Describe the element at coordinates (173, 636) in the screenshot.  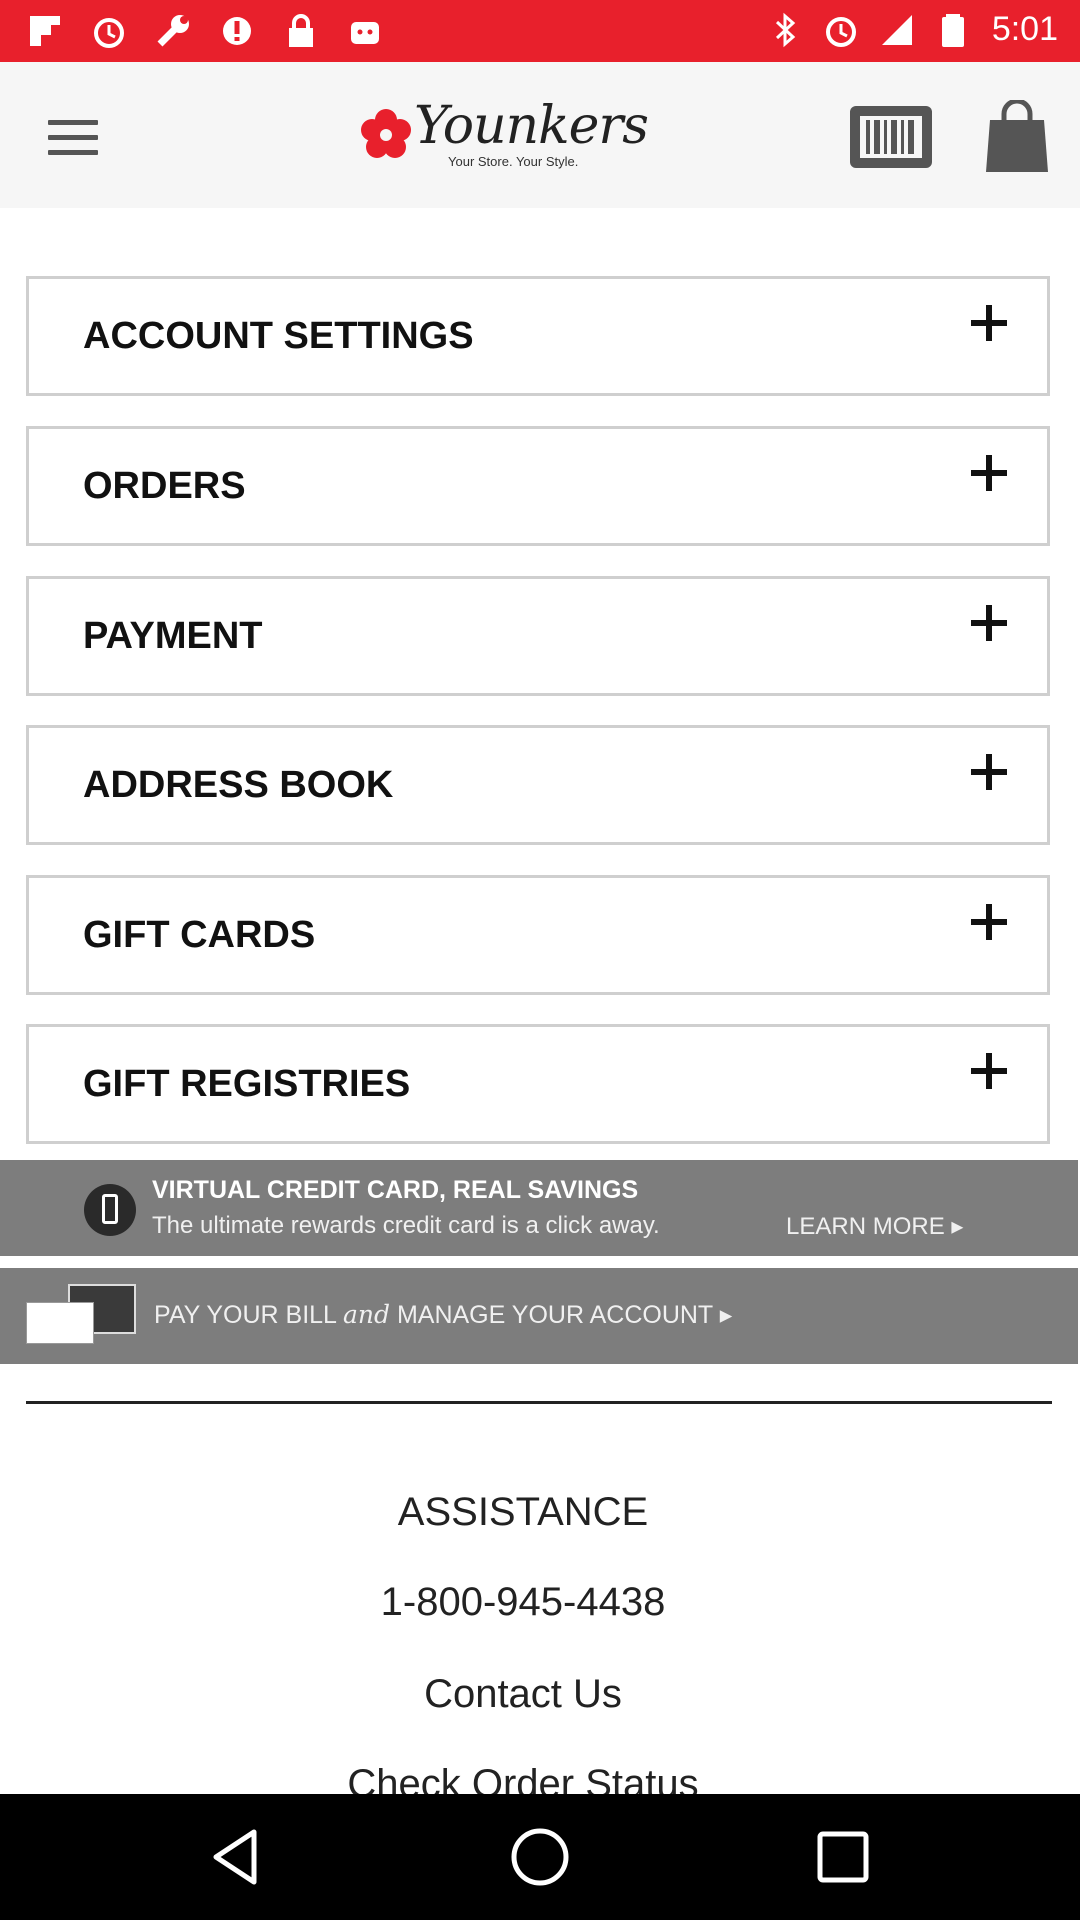
I see `menu-item-label: PAYMENT` at that location.